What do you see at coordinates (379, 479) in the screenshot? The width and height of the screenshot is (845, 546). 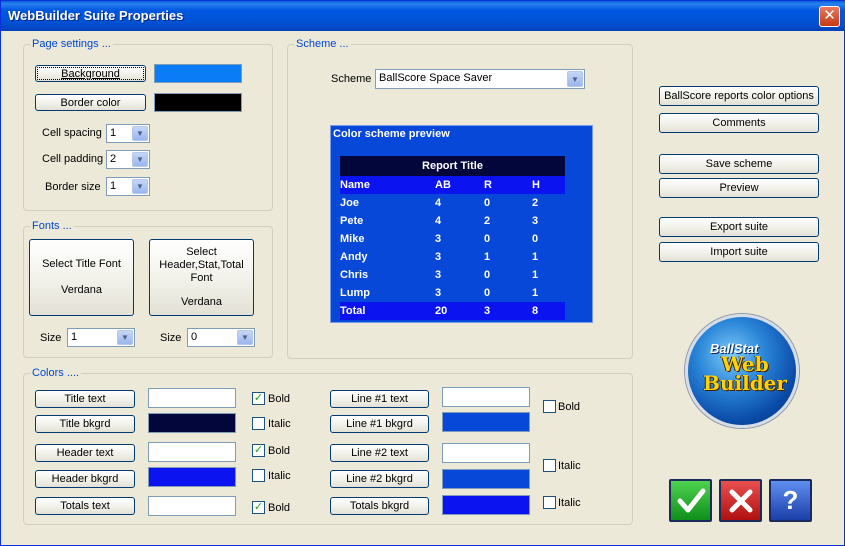 I see `line2-bkgrd-button: Line #2 bkgrd` at bounding box center [379, 479].